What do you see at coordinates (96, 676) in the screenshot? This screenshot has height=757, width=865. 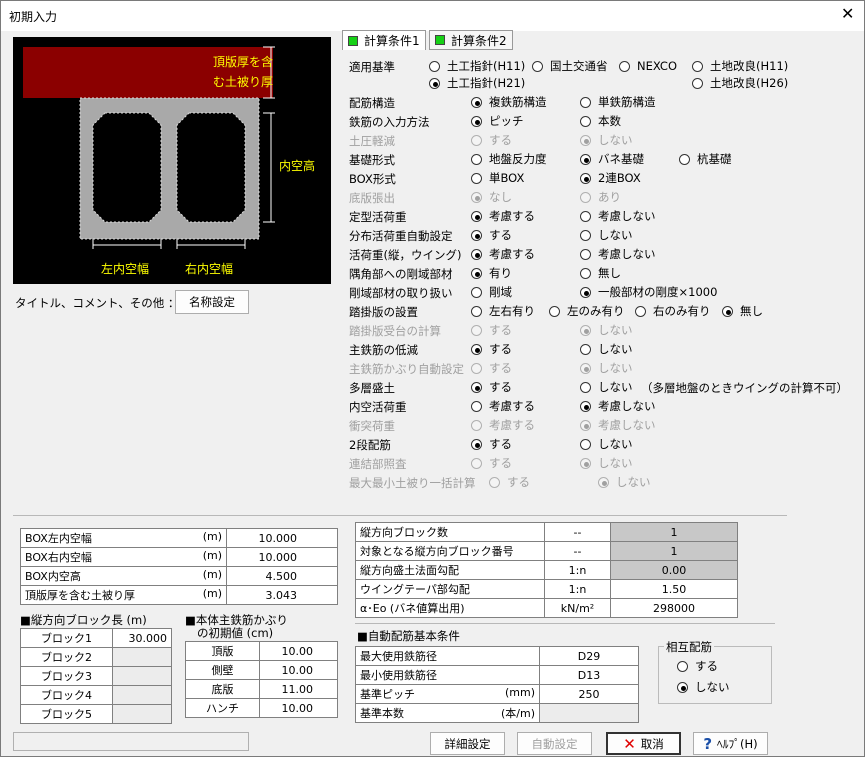 I see `block-length-table: ブロック1 30.000 ブロック2 ブロック3 ブロック4 ブロック5` at bounding box center [96, 676].